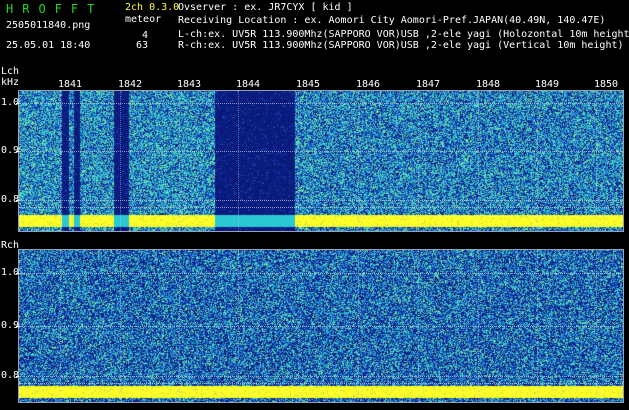 The image size is (629, 410). What do you see at coordinates (308, 84) in the screenshot?
I see `time-label: 1845` at bounding box center [308, 84].